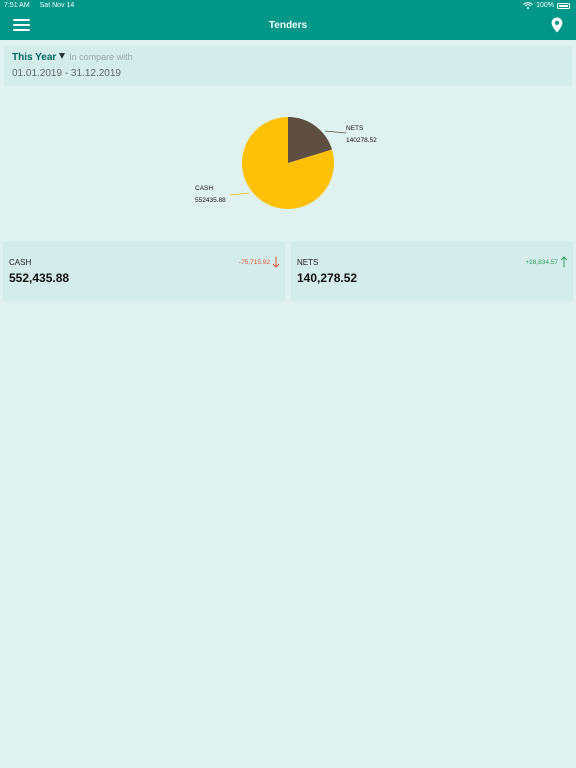  Describe the element at coordinates (101, 57) in the screenshot. I see `compare-with-link: In compare with` at that location.